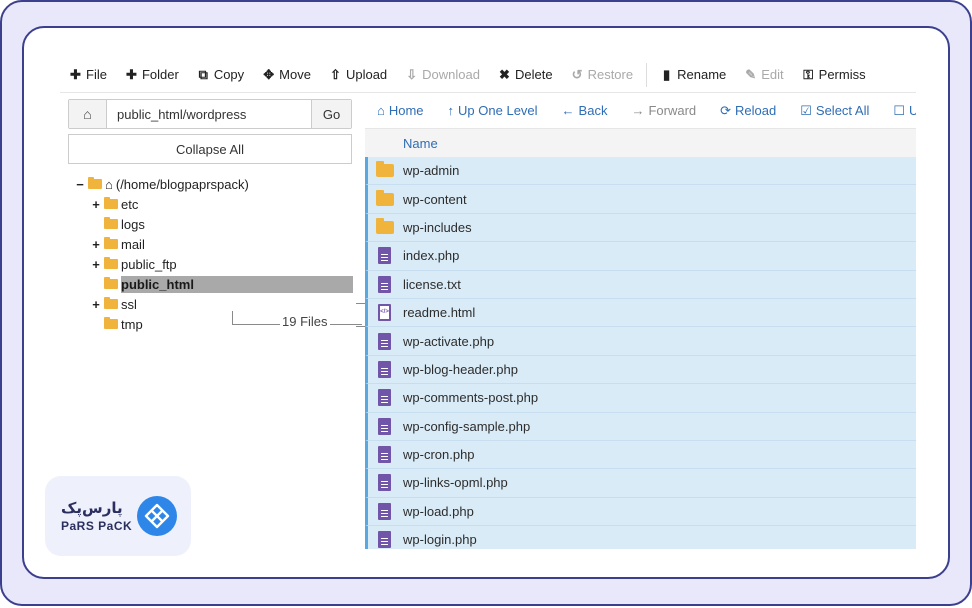  What do you see at coordinates (640, 341) in the screenshot?
I see `table-row: wp-activate.php` at bounding box center [640, 341].